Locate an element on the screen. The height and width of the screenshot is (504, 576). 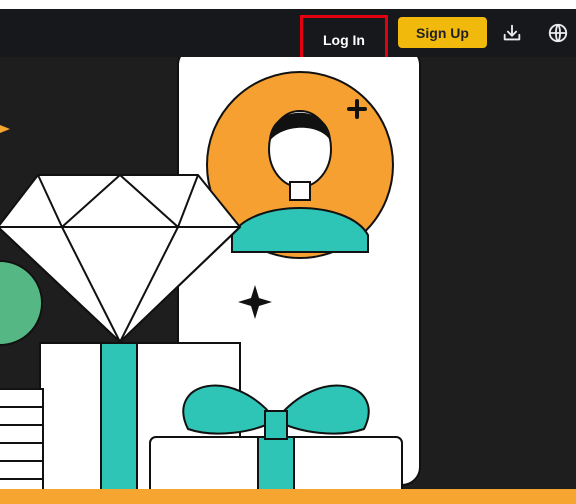
globe-icon is located at coordinates (558, 33).